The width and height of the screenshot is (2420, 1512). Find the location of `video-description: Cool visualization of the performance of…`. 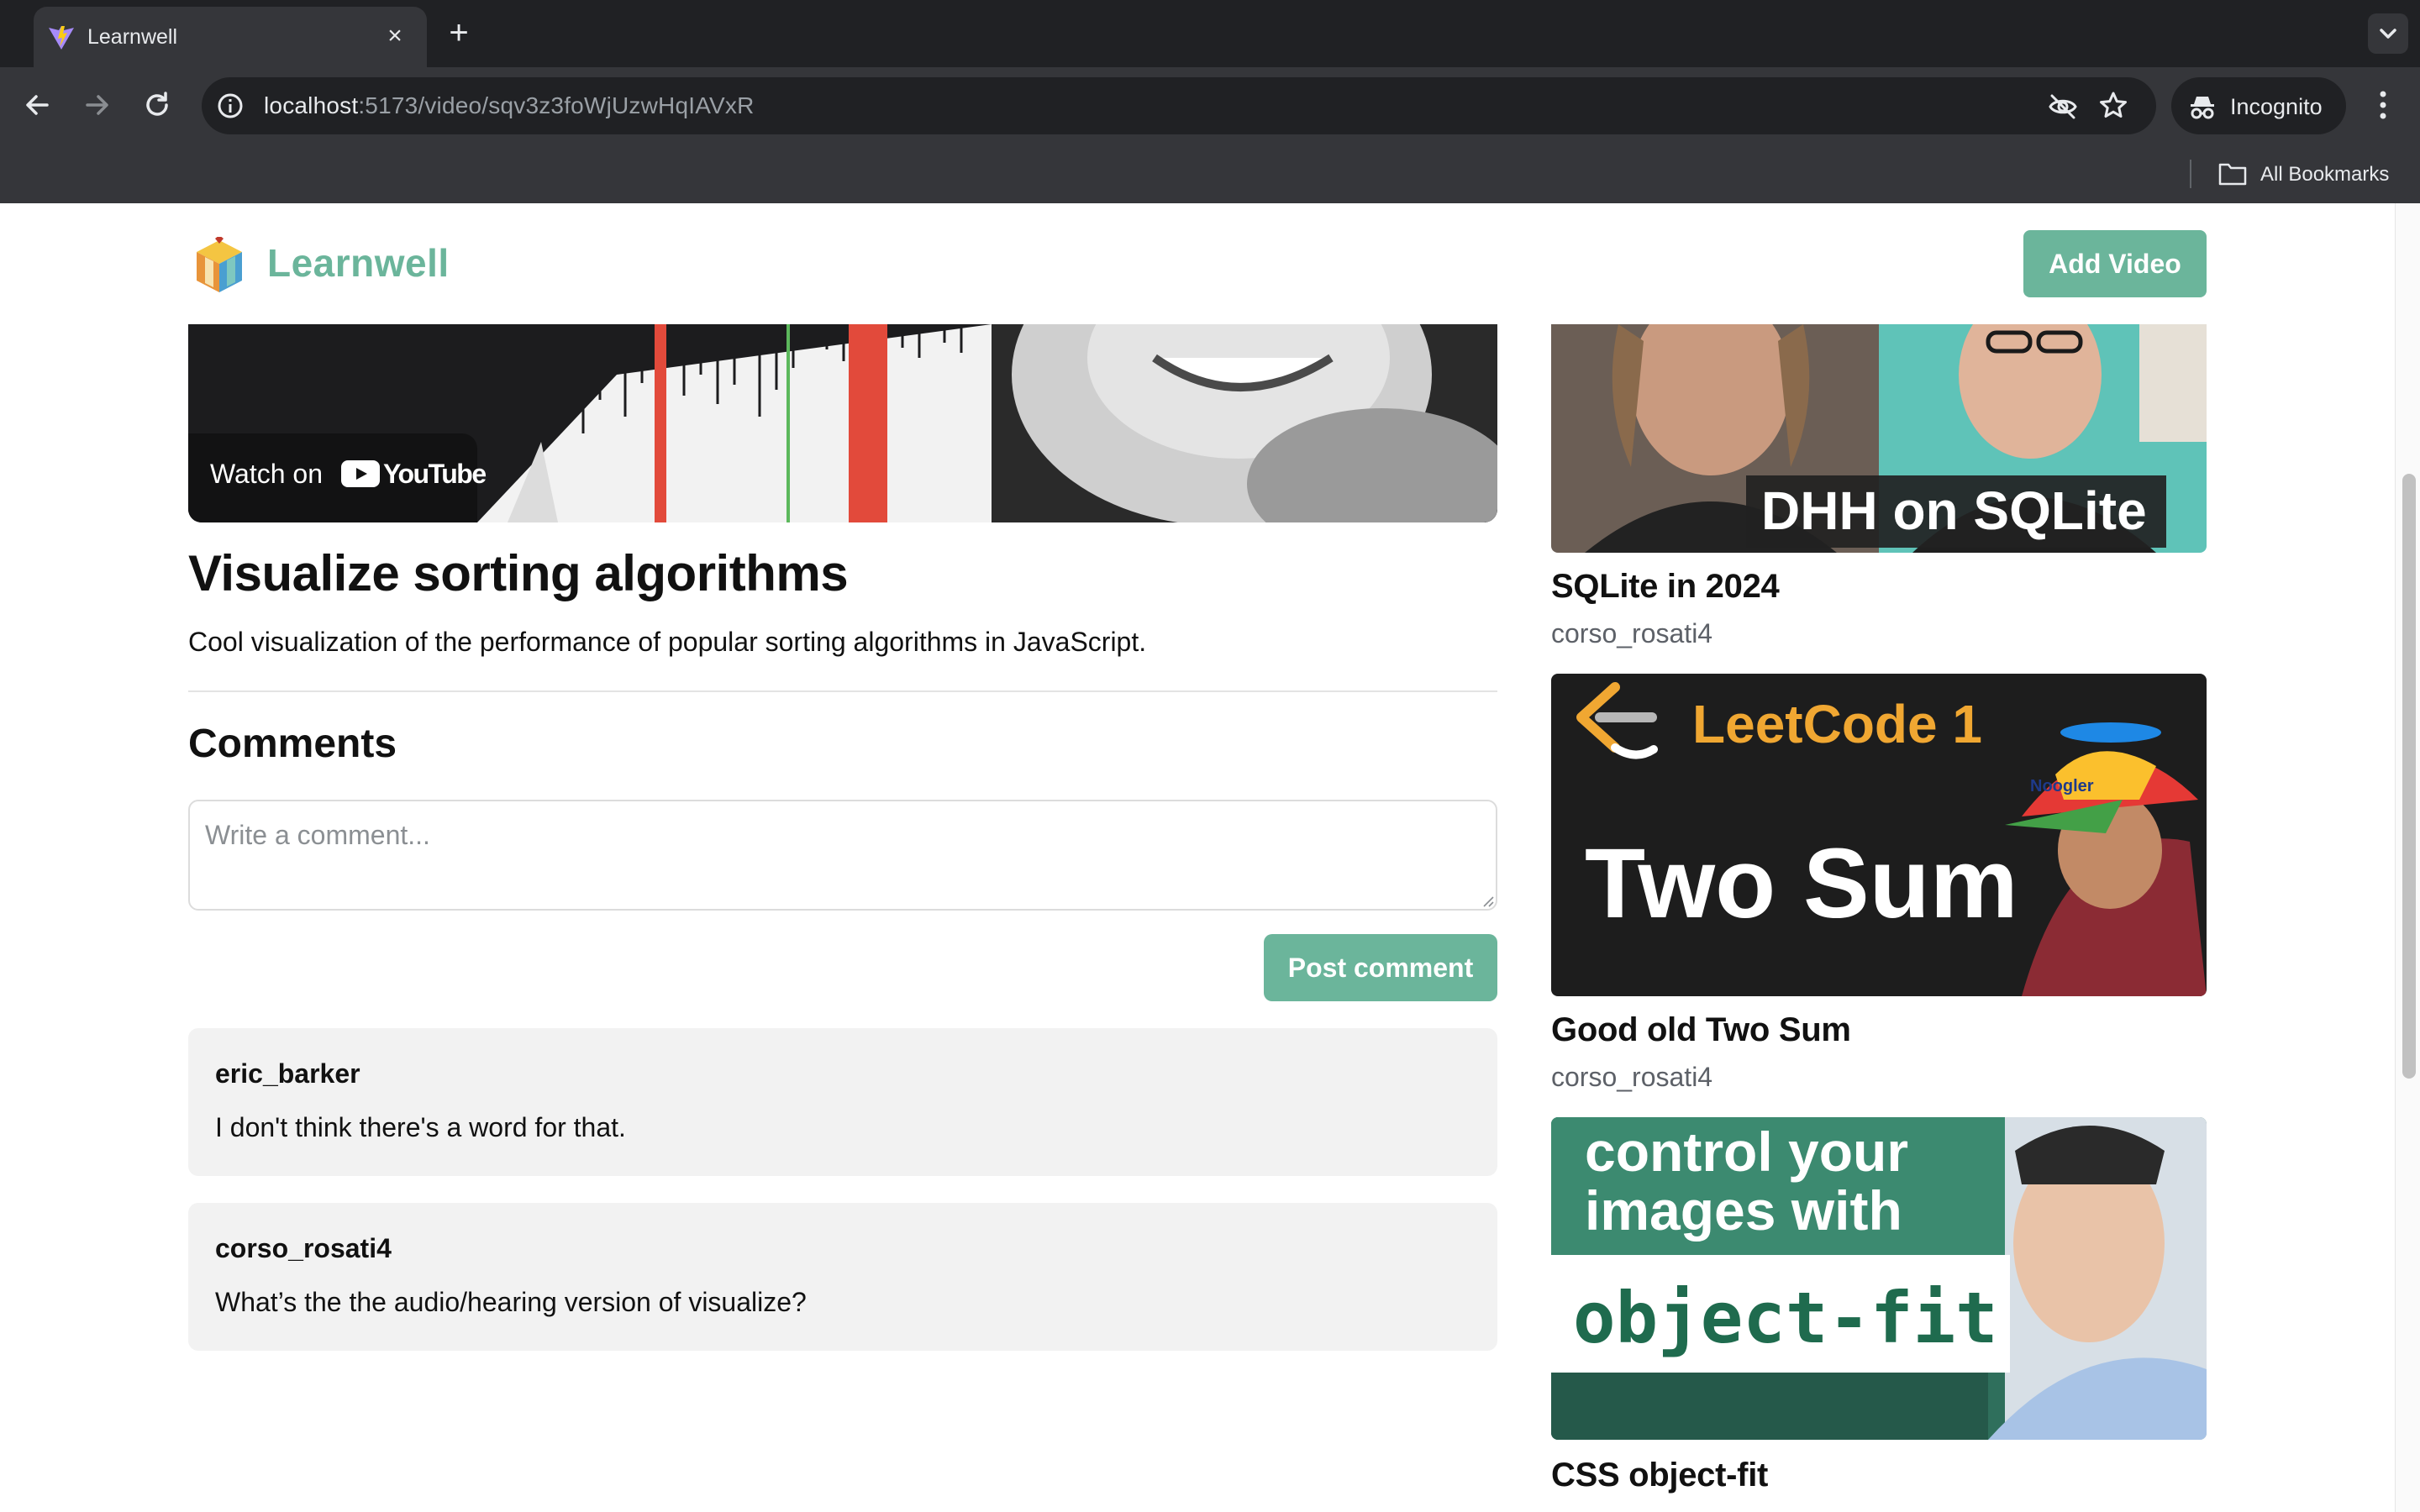

video-description: Cool visualization of the performance of… is located at coordinates (667, 642).